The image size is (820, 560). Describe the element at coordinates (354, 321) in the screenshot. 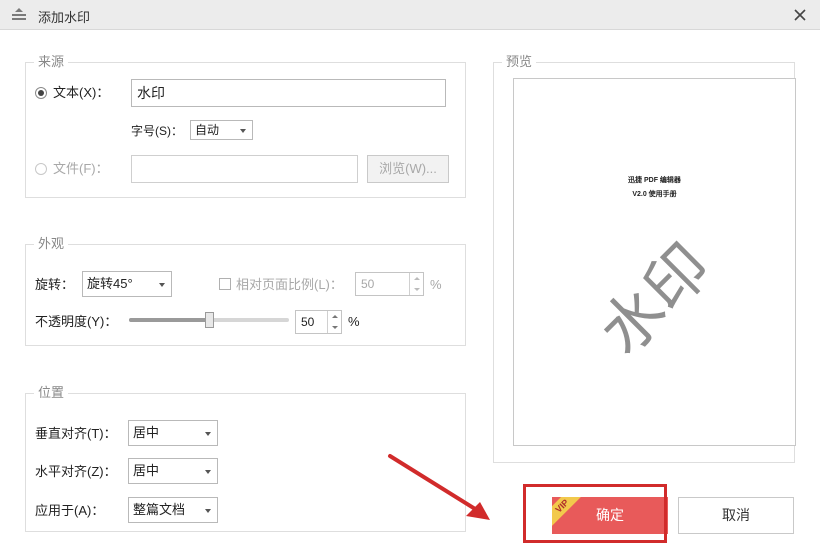

I see `opacity-unit: %` at that location.